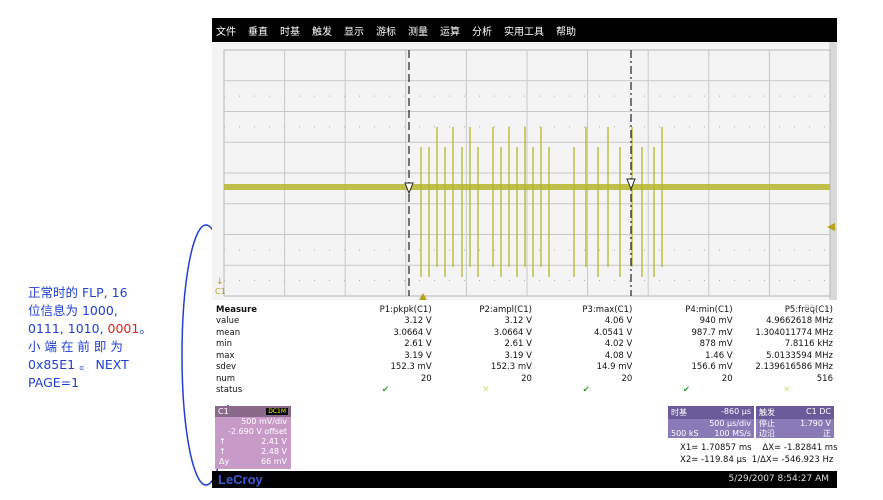 The height and width of the screenshot is (500, 883). Describe the element at coordinates (831, 227) in the screenshot. I see `trigger-level-marker-icon` at that location.